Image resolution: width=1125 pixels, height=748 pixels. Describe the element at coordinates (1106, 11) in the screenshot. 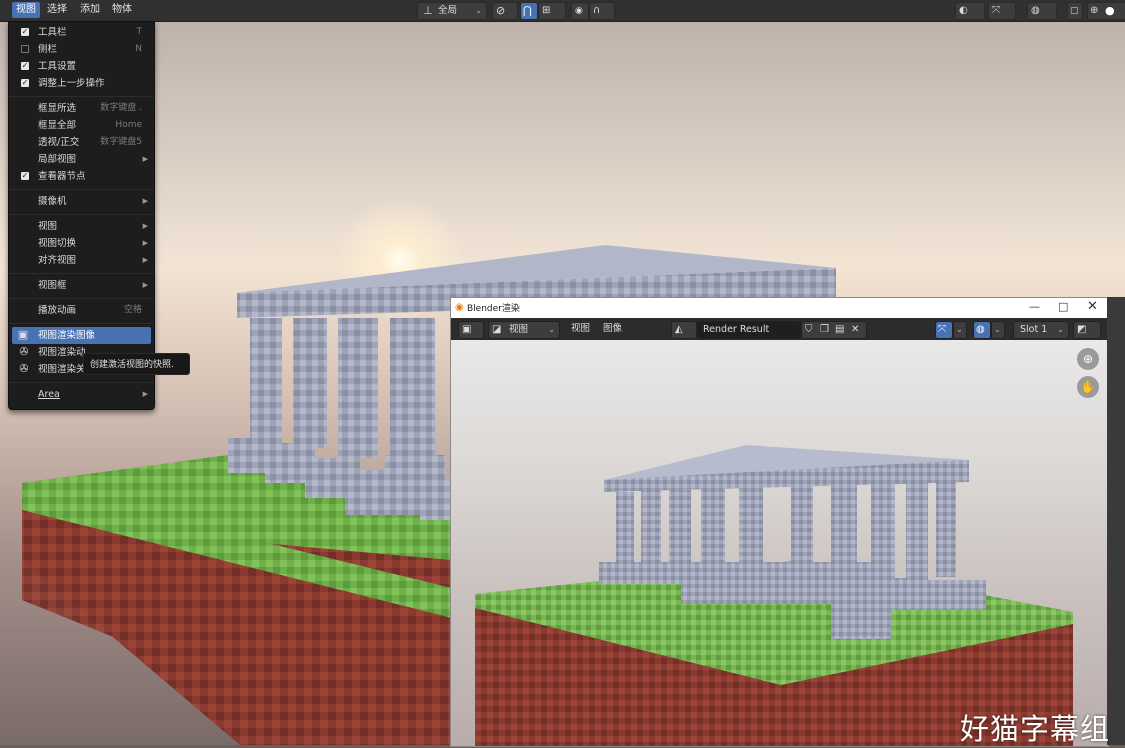

I see `shading-mode-buttons: ⊕ ●` at that location.